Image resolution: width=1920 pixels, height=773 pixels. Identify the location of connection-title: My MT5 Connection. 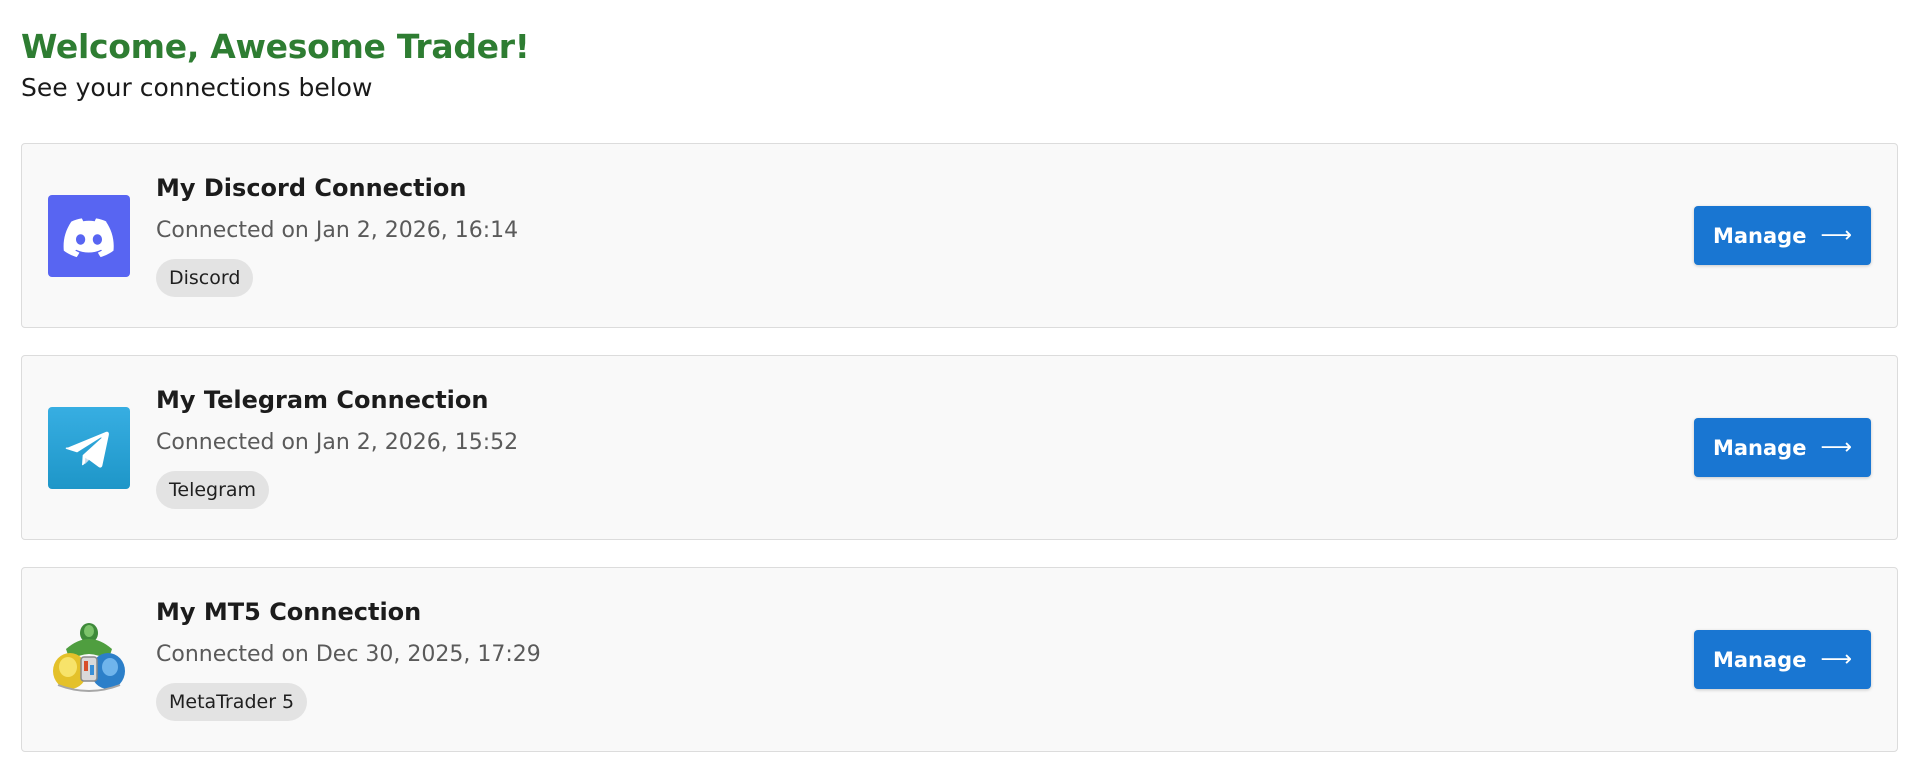
(289, 612).